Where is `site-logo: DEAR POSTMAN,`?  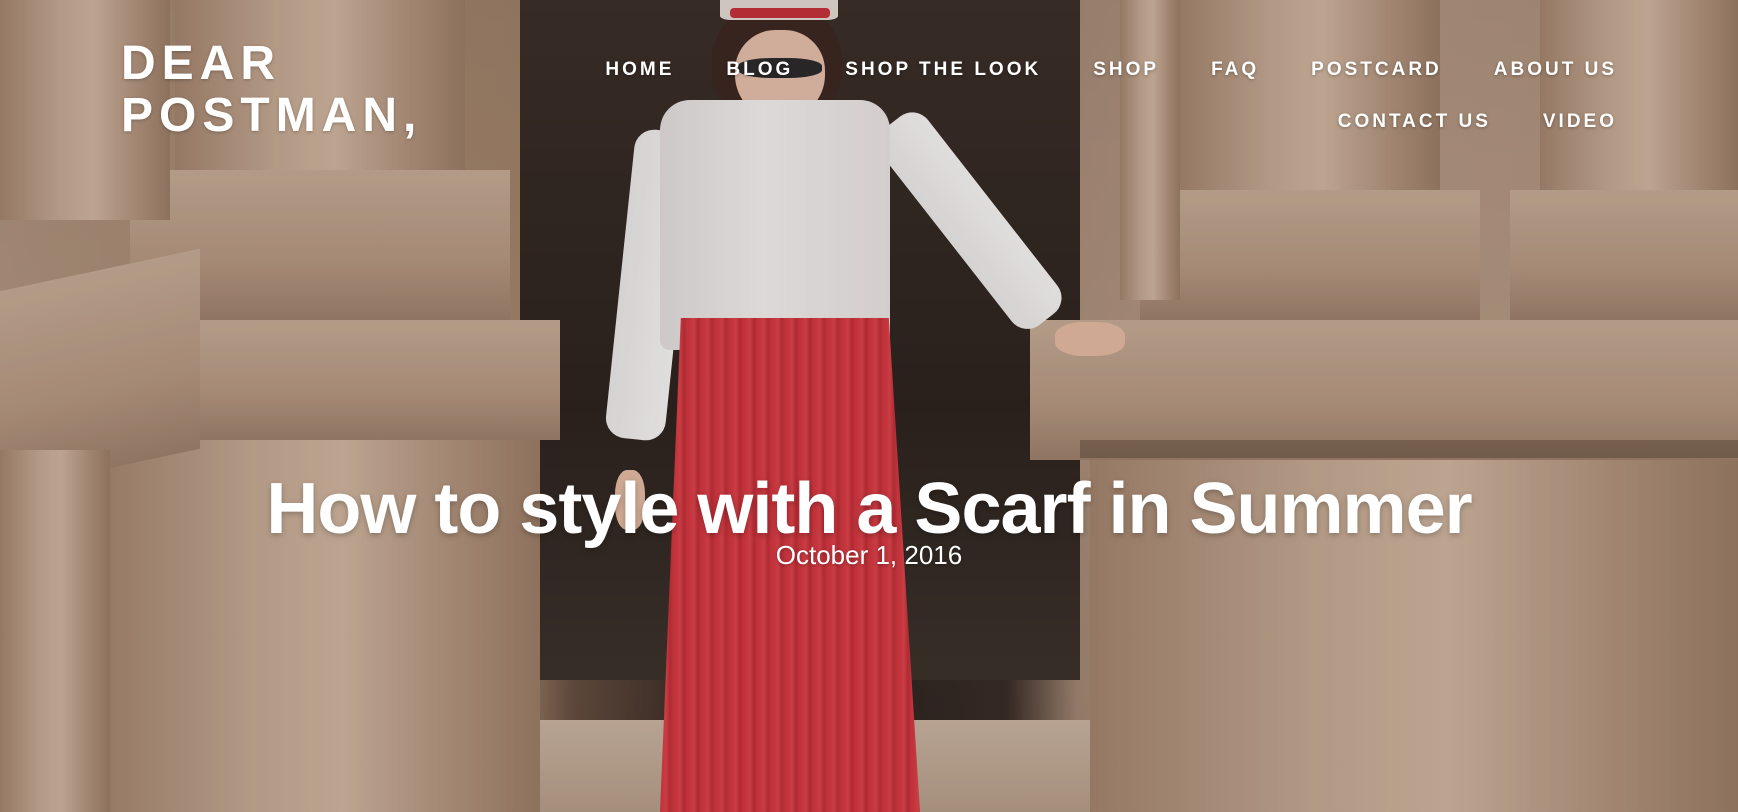 site-logo: DEAR POSTMAN, is located at coordinates (271, 90).